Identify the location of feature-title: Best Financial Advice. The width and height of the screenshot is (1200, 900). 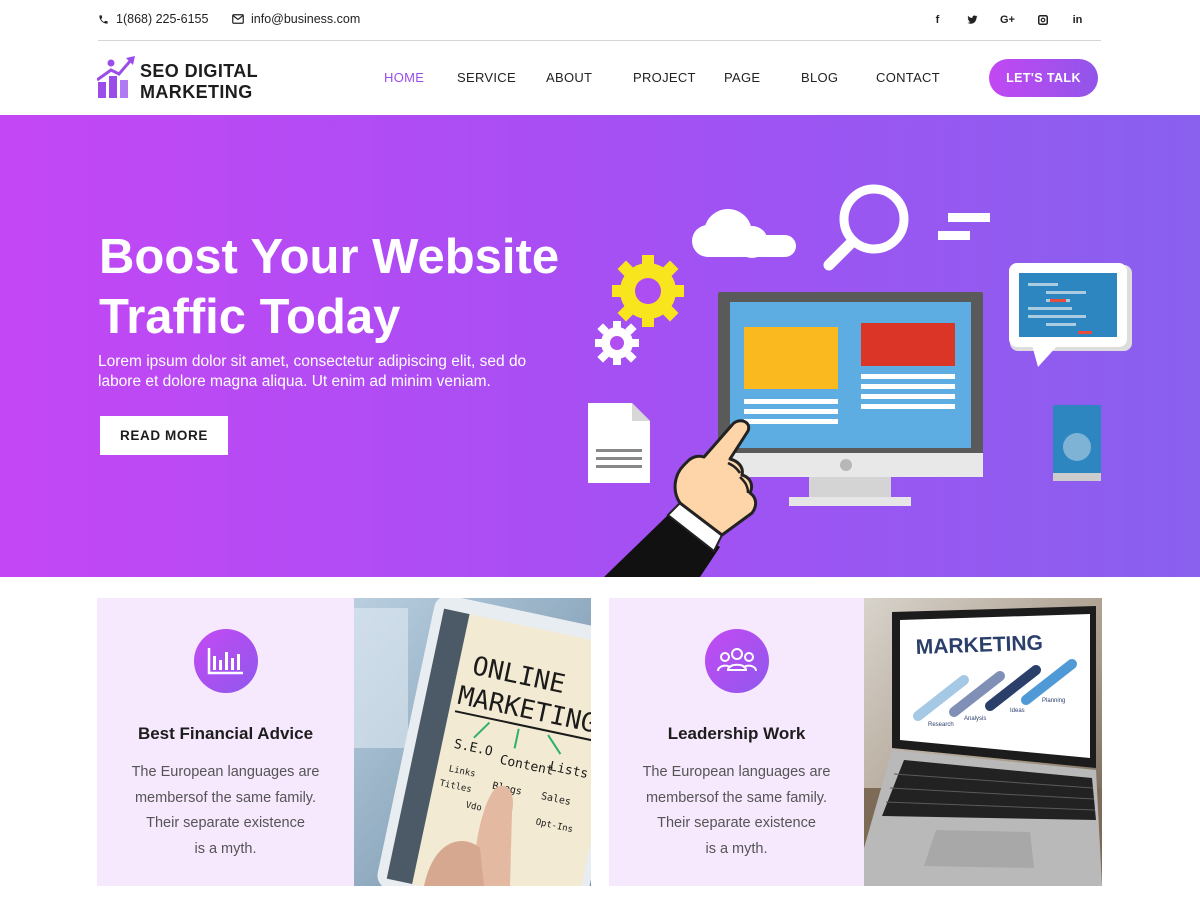
(225, 733).